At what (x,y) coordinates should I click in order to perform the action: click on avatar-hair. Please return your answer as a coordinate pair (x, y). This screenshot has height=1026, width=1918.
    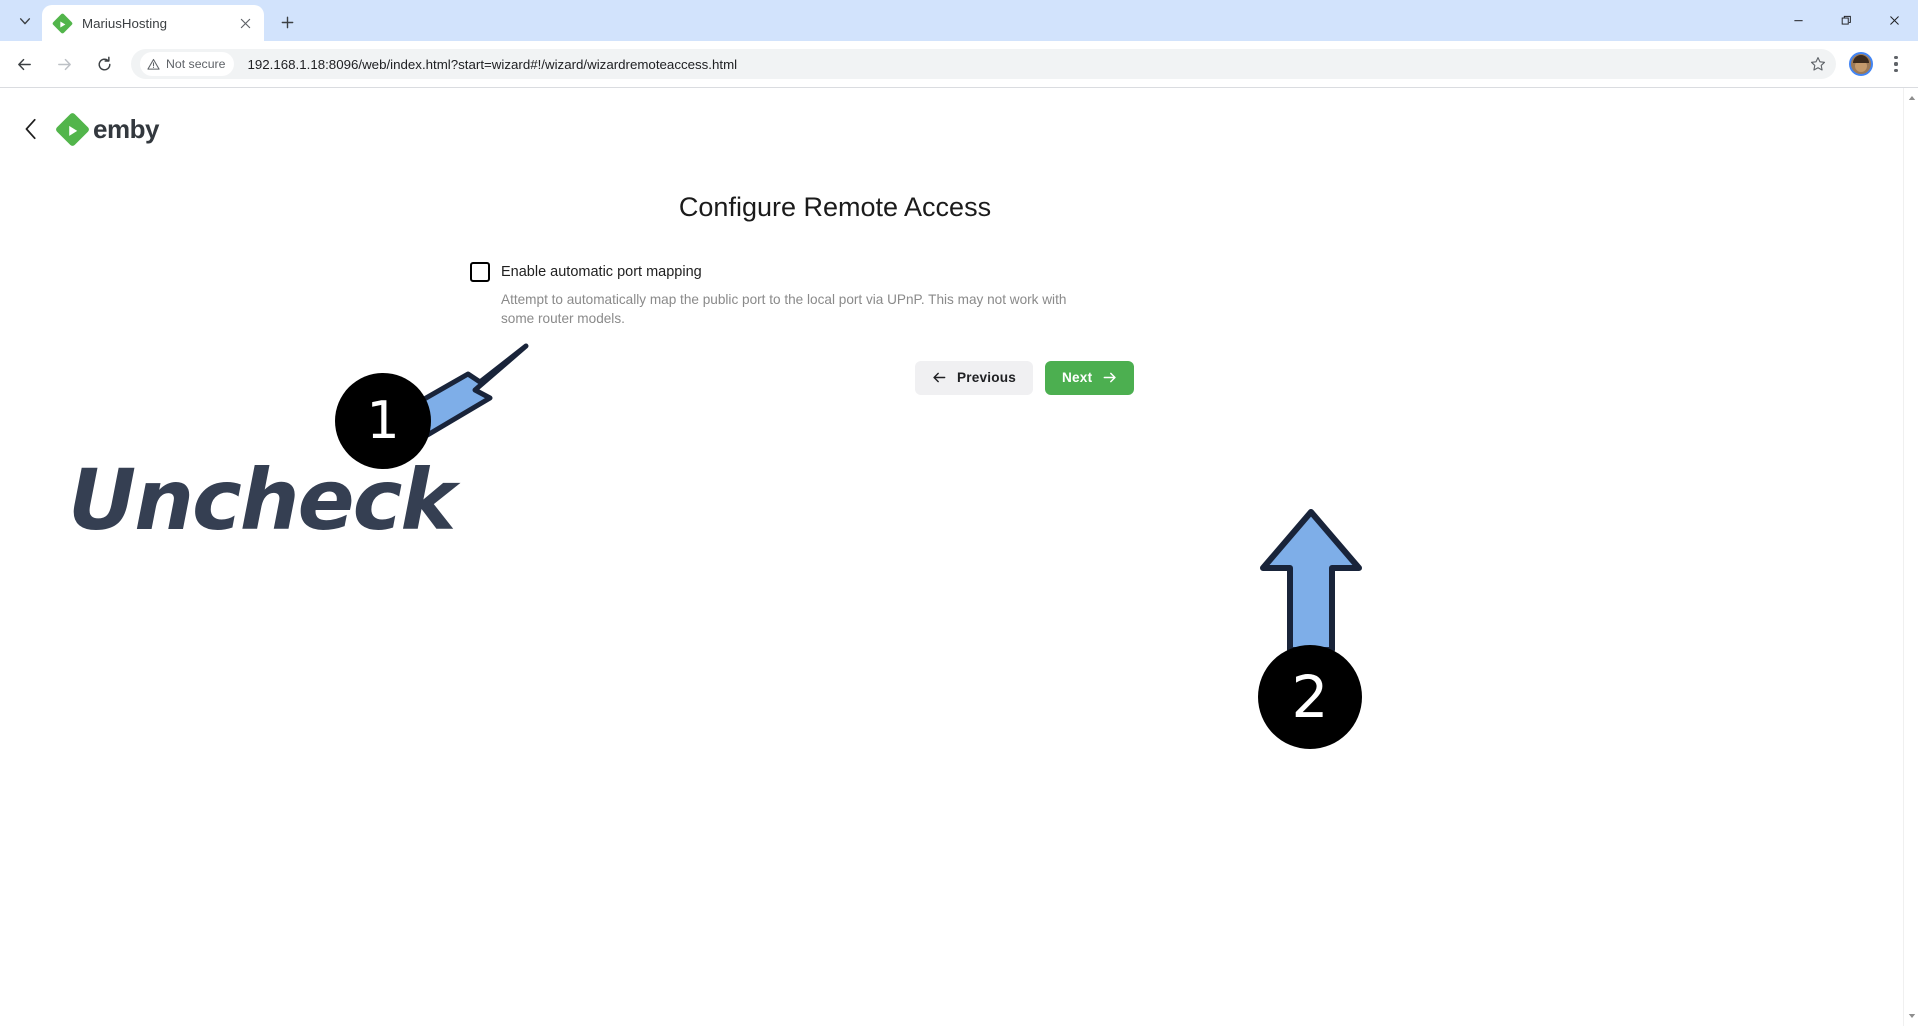
    Looking at the image, I should click on (1861, 59).